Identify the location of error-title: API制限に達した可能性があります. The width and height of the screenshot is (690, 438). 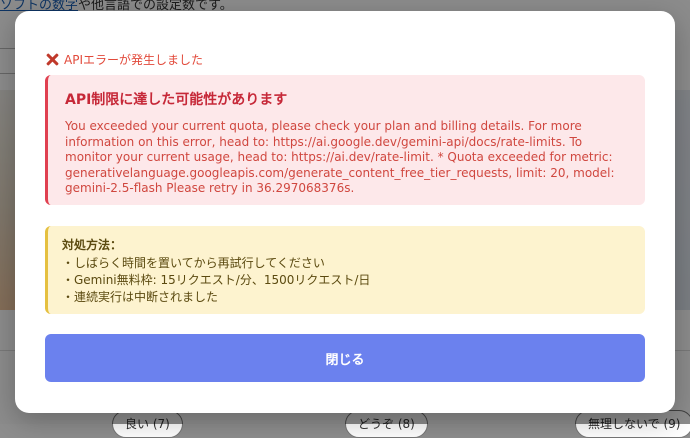
(176, 100).